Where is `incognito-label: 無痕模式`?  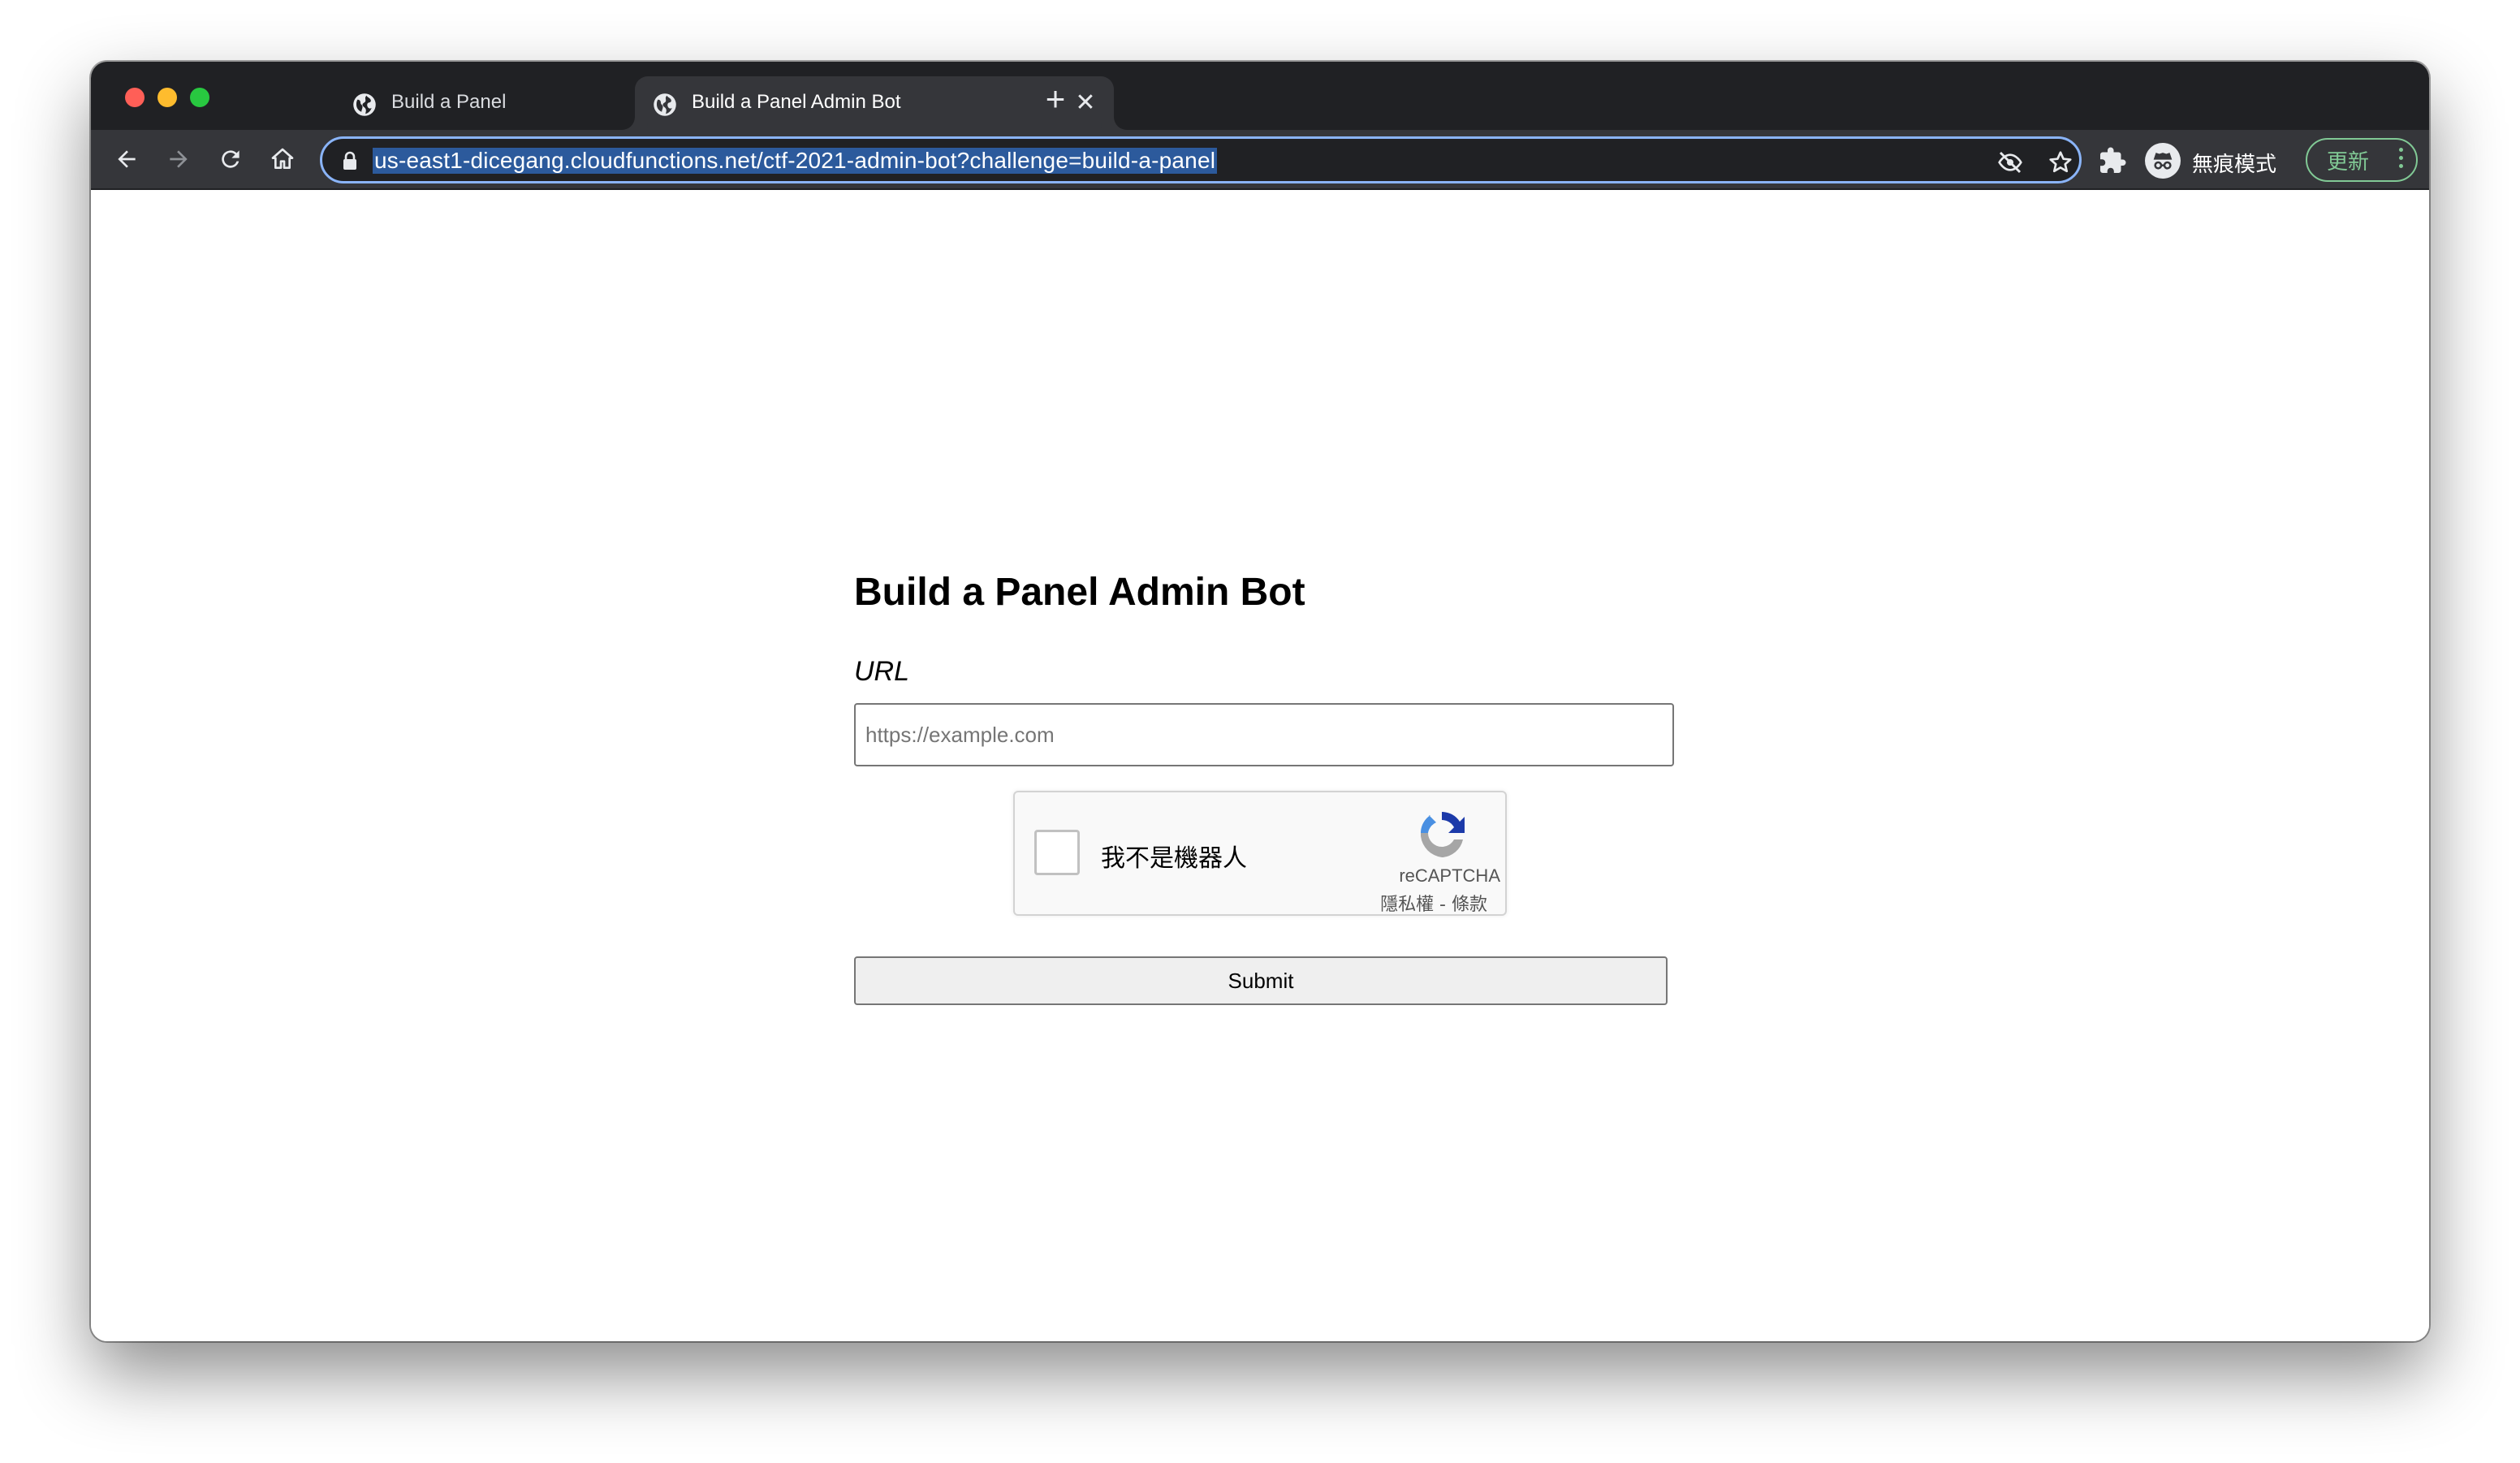
incognito-label: 無痕模式 is located at coordinates (2234, 163).